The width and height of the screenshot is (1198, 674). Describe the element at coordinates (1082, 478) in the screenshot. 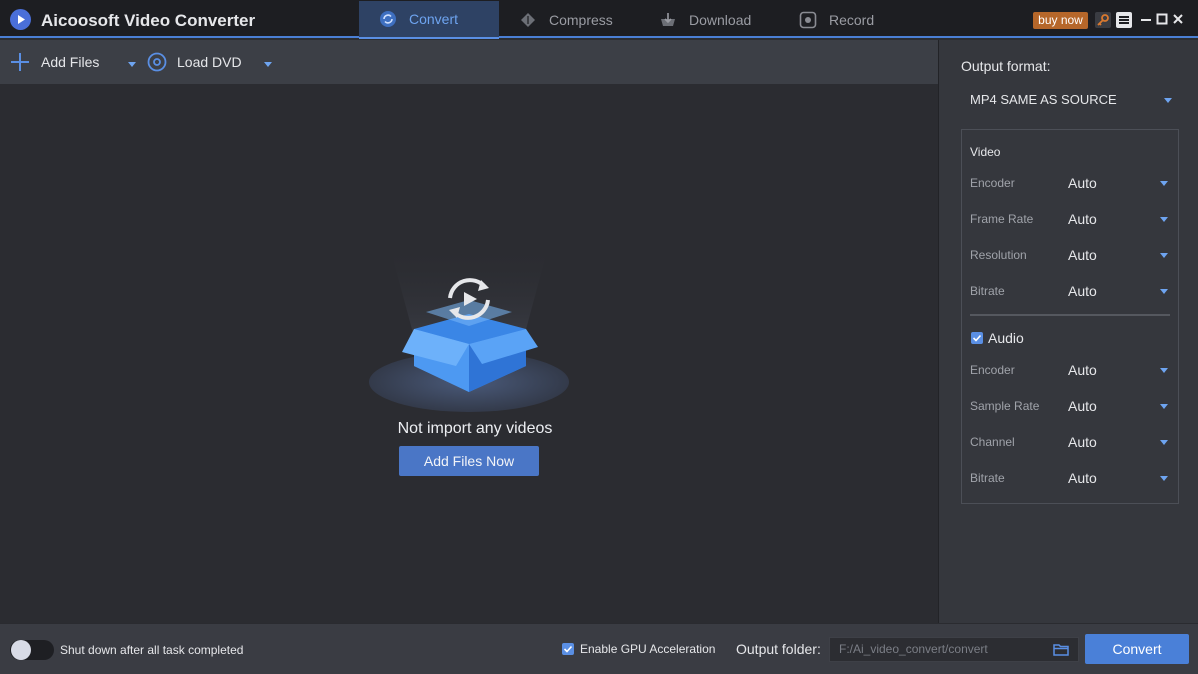

I see `audio-bitrate-select: Auto` at that location.